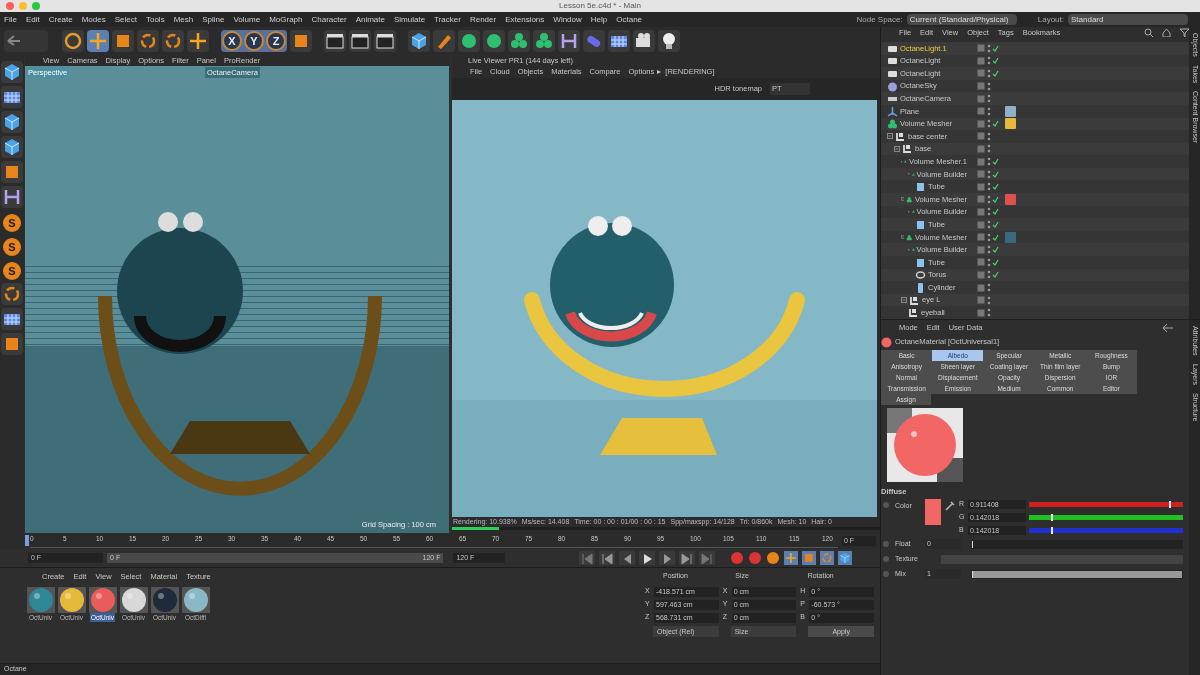 The height and width of the screenshot is (675, 1200). What do you see at coordinates (669, 41) in the screenshot?
I see `bulb-tool-button` at bounding box center [669, 41].